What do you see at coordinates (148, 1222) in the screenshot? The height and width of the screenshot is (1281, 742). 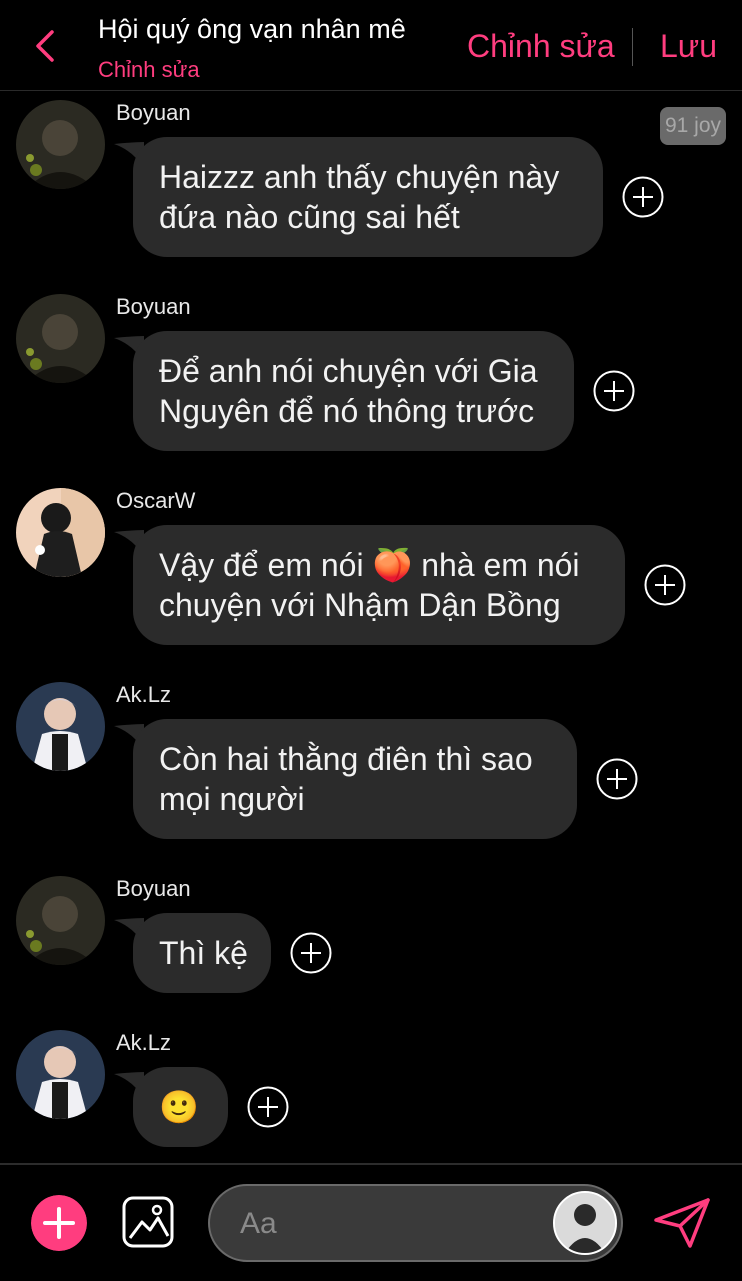 I see `image-icon` at bounding box center [148, 1222].